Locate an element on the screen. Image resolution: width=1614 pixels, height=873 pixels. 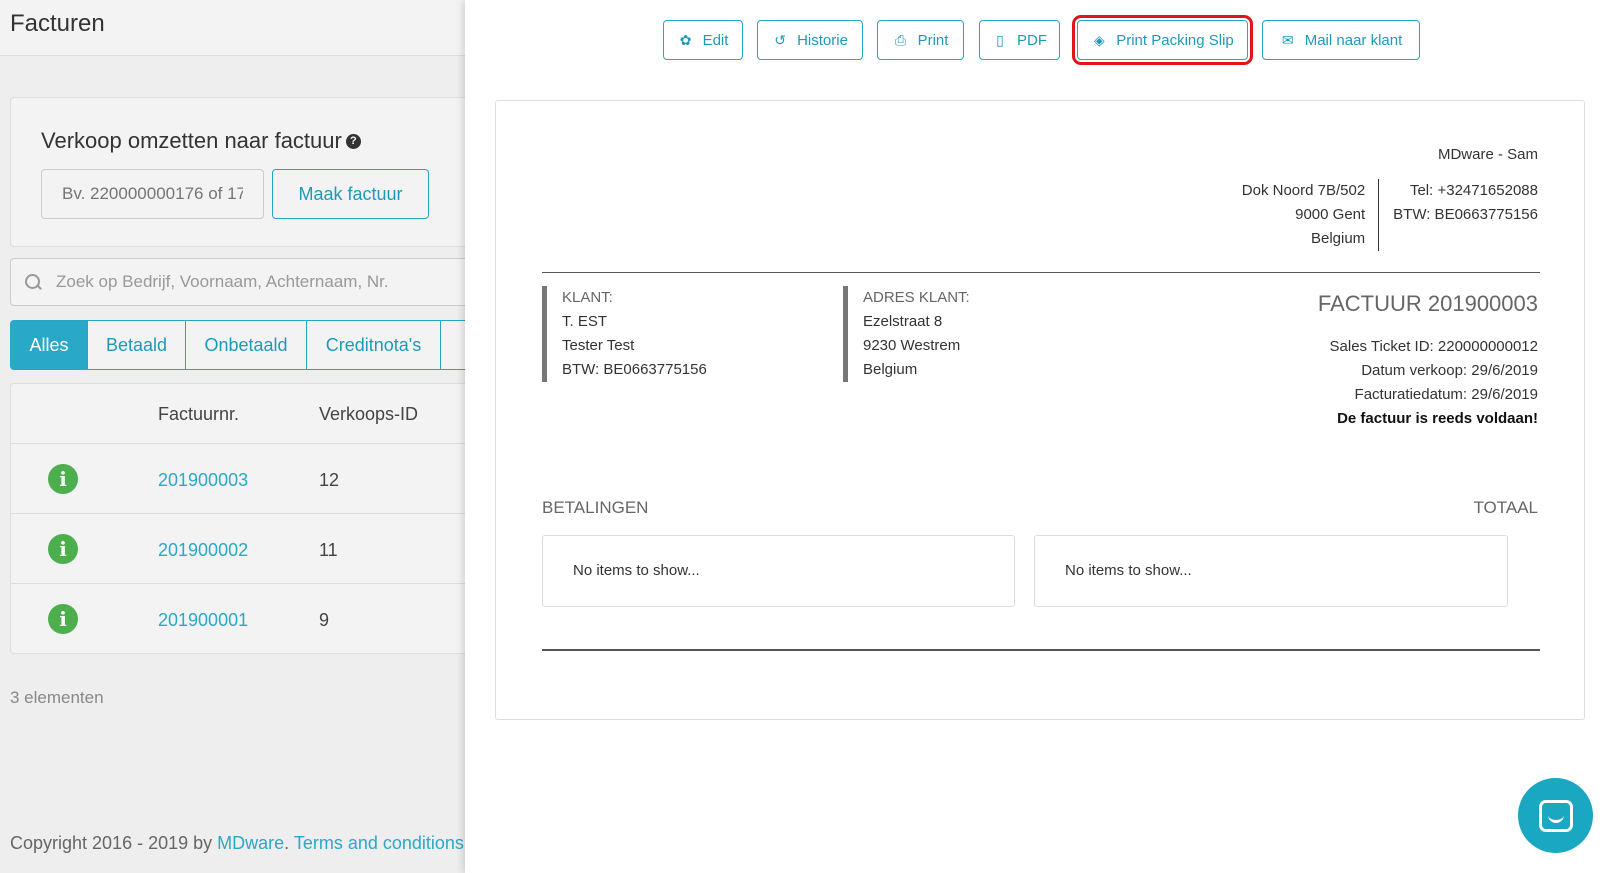
print-packing-slip-label: Print Packing Slip is located at coordinates (1175, 40).